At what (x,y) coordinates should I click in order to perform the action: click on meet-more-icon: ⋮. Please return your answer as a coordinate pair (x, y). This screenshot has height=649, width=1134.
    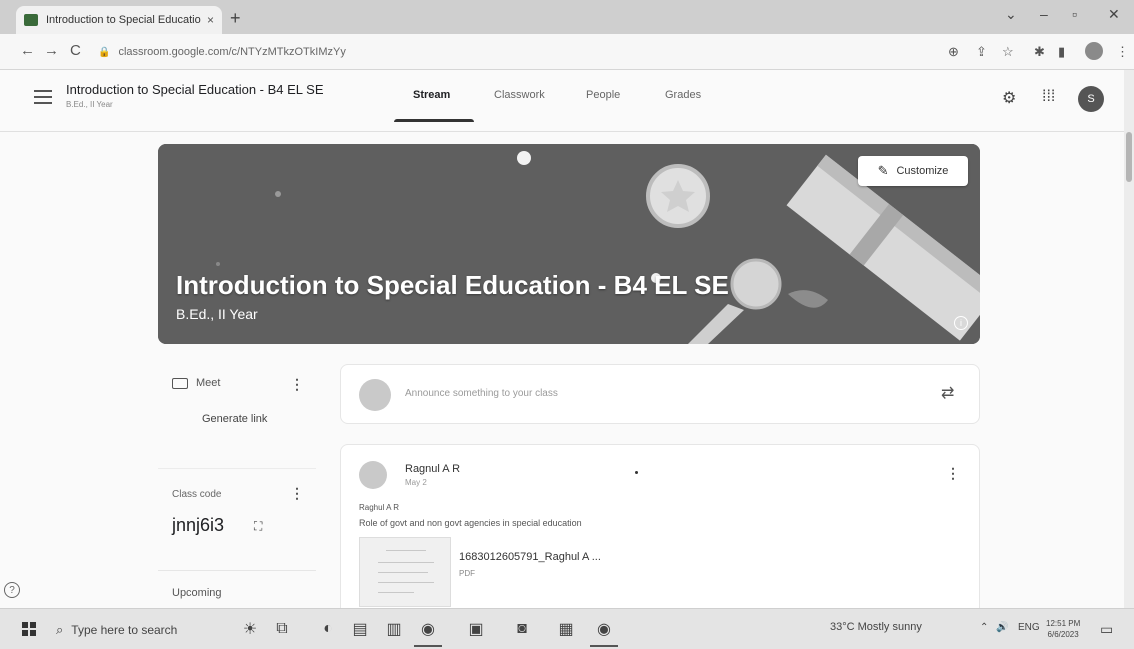
    Looking at the image, I should click on (297, 384).